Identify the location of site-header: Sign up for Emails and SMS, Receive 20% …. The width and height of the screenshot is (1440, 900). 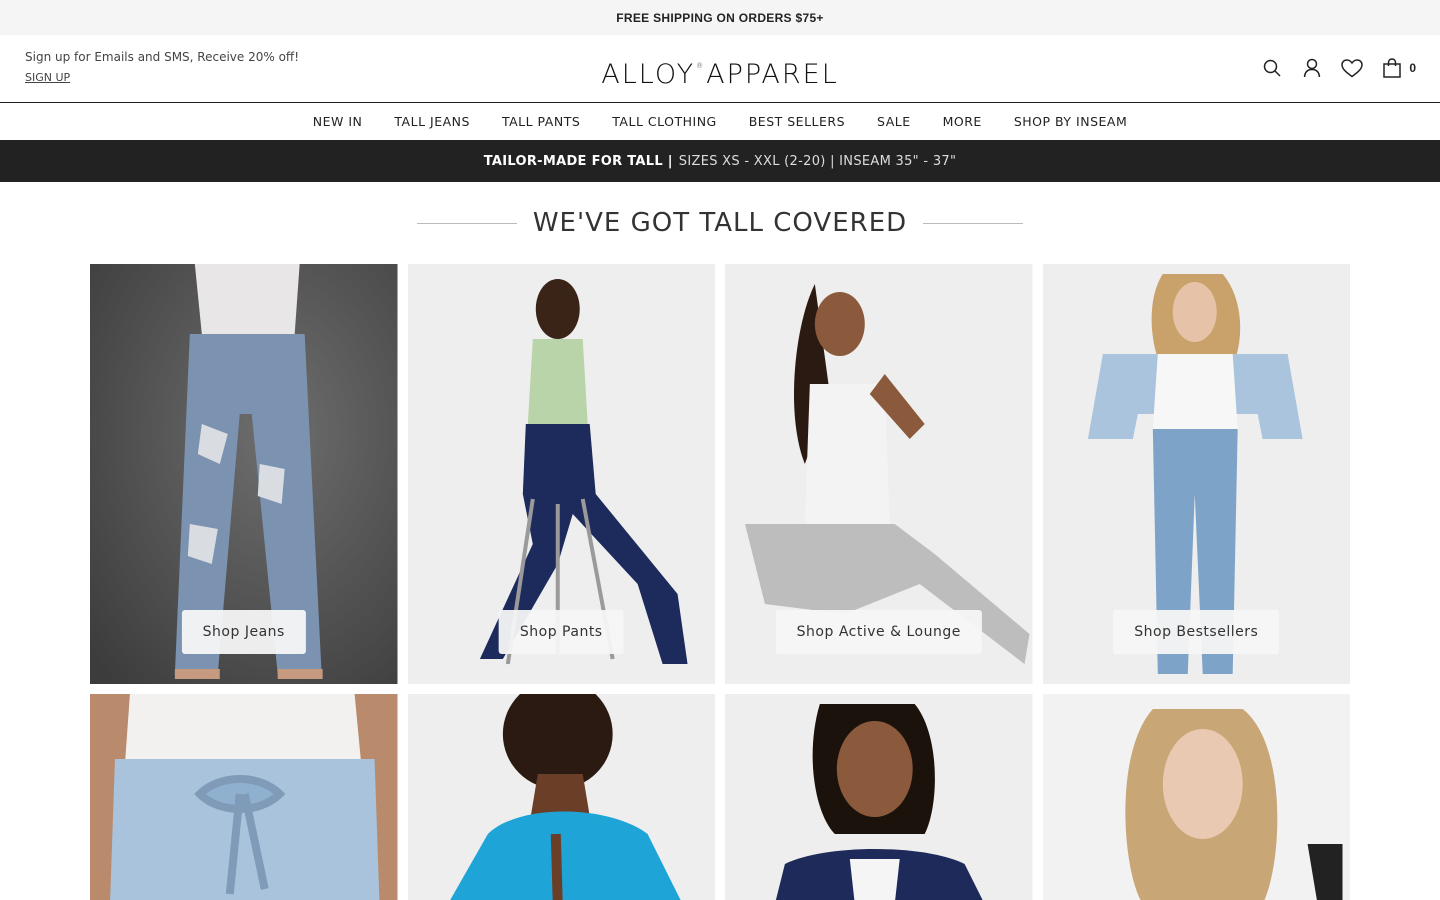
(720, 69).